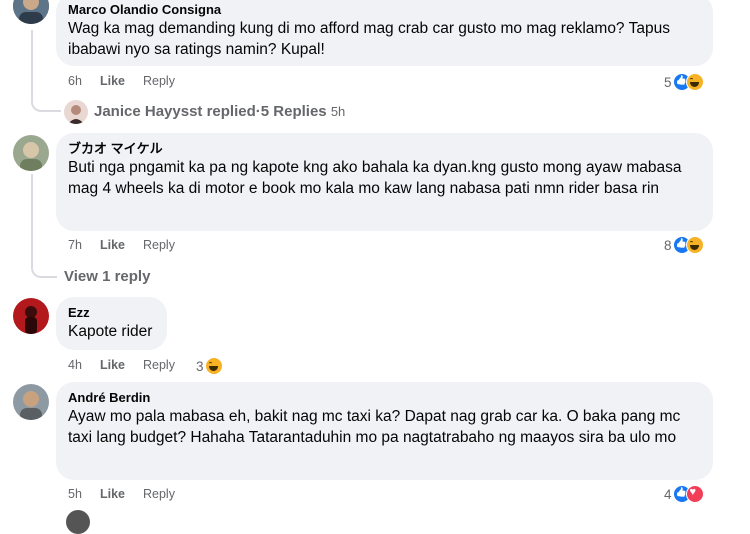 This screenshot has width=750, height=534. I want to click on reaction-summary: 3, so click(209, 366).